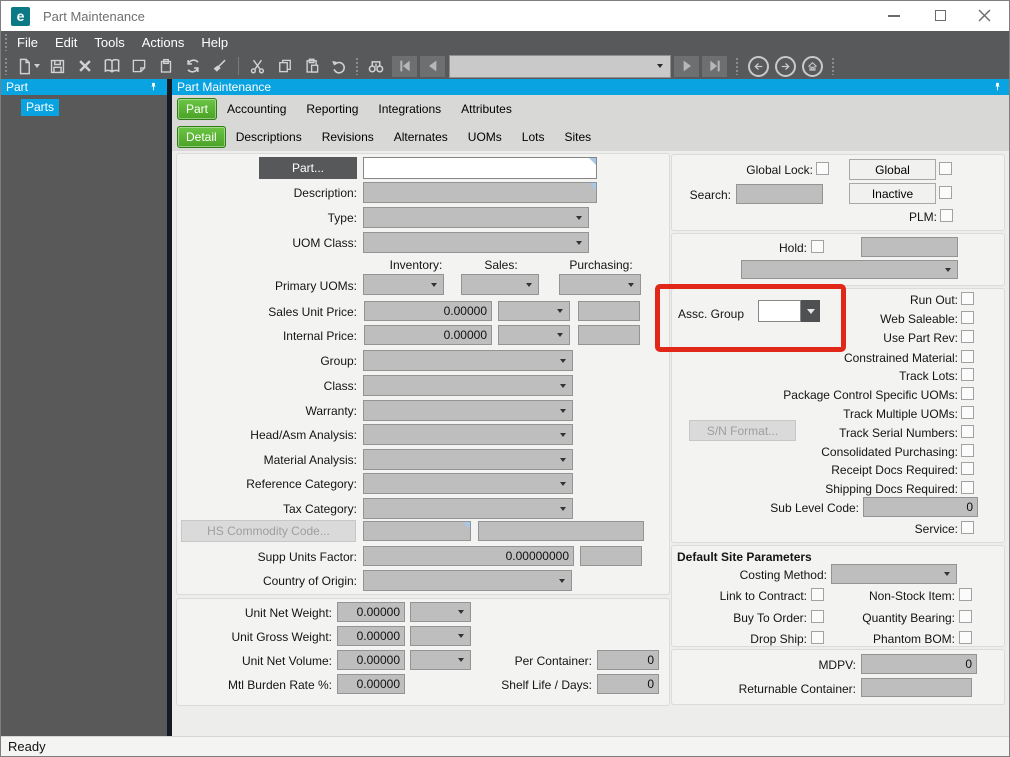  Describe the element at coordinates (812, 66) in the screenshot. I see `home-button` at that location.